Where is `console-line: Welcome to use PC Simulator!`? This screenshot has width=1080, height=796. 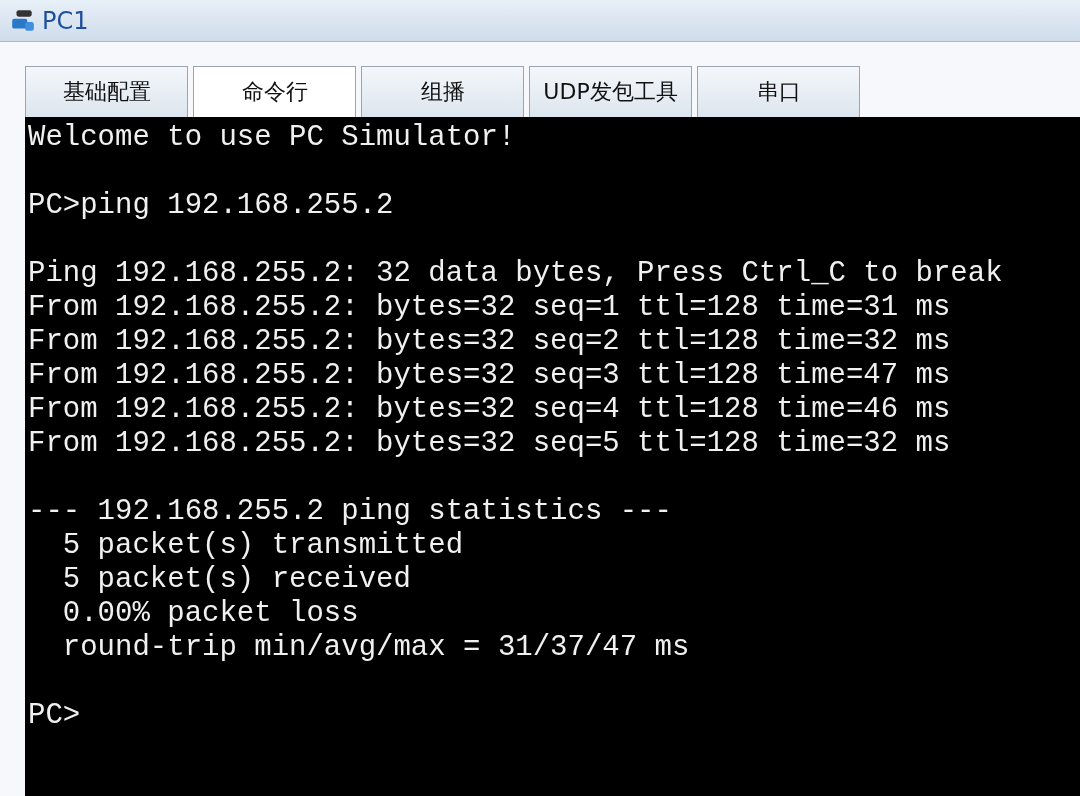
console-line: Welcome to use PC Simulator! is located at coordinates (272, 138).